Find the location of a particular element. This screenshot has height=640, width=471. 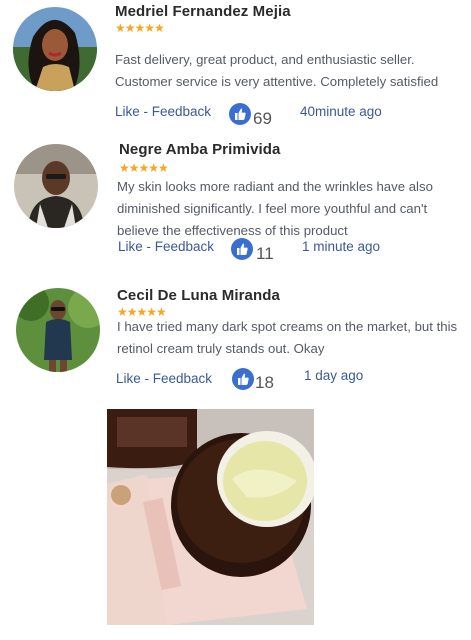

reviewer-name: Negre Amba Primivida is located at coordinates (200, 149).